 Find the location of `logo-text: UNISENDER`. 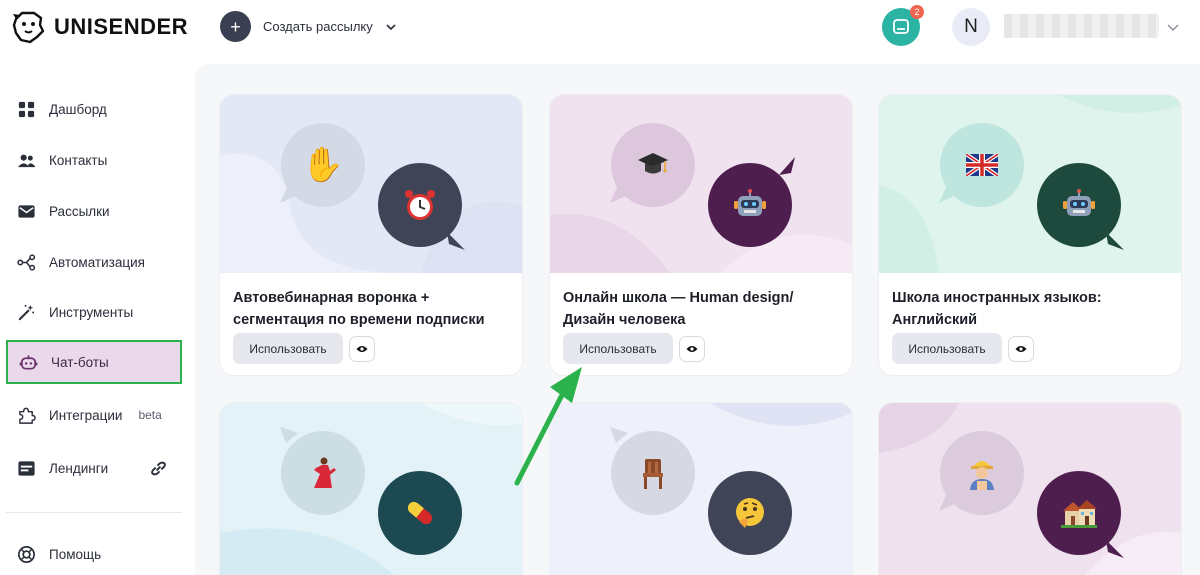

logo-text: UNISENDER is located at coordinates (121, 26).